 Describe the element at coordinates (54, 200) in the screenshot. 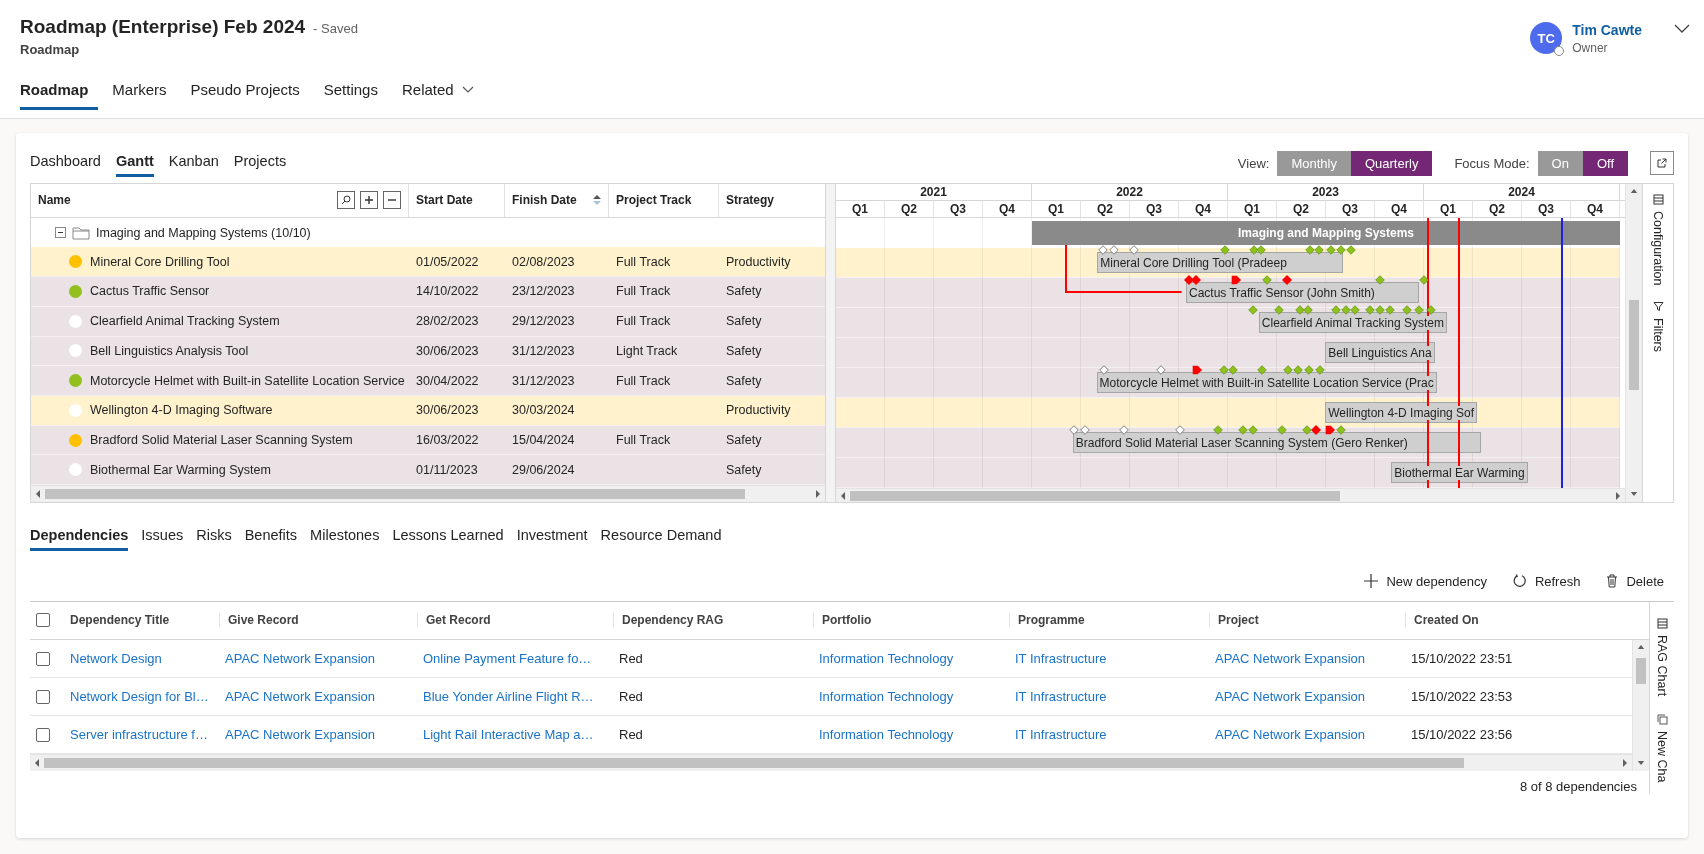

I see `column-header: Name` at that location.